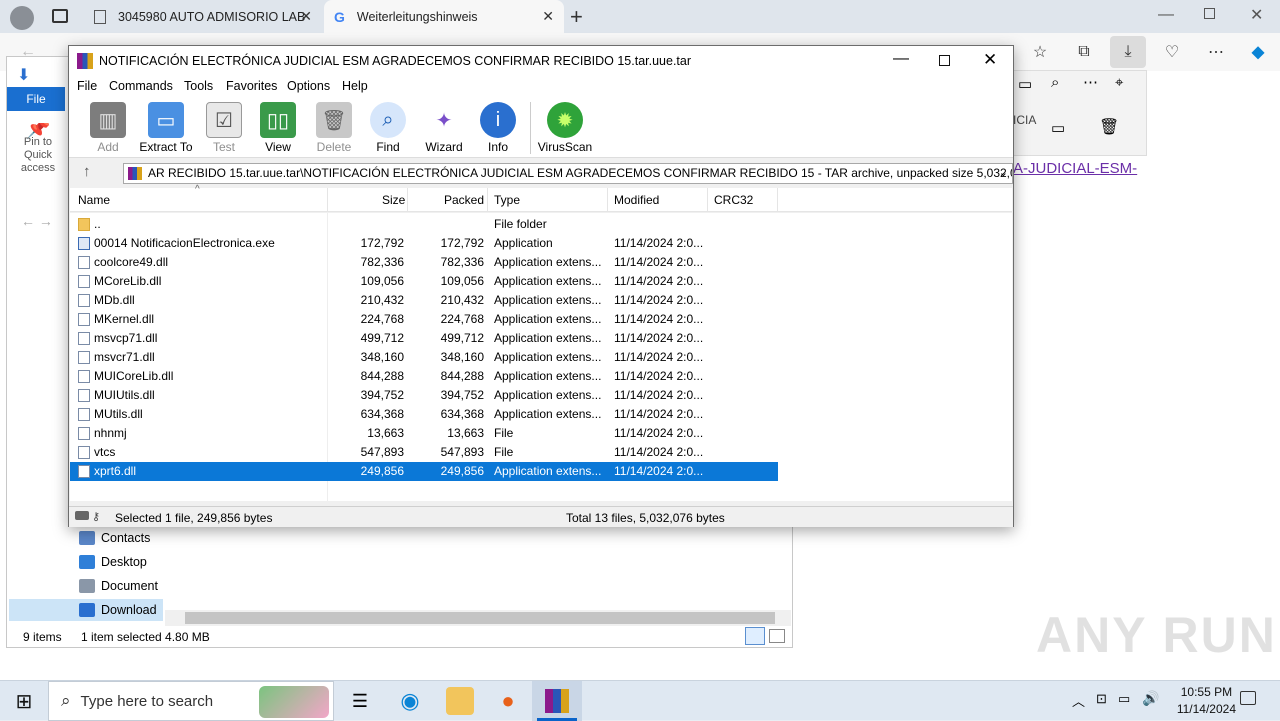 The width and height of the screenshot is (1280, 721). I want to click on scrollbar-thumb, so click(480, 618).